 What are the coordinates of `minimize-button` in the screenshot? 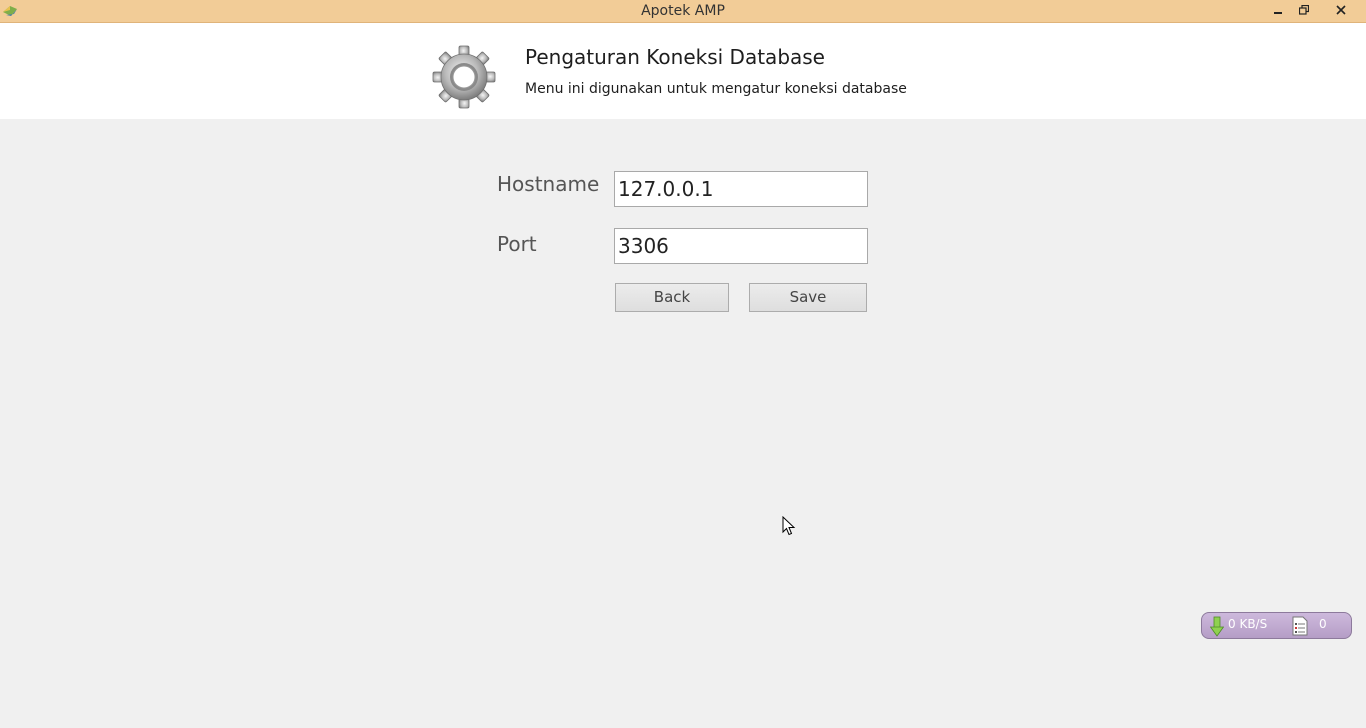 It's located at (1278, 10).